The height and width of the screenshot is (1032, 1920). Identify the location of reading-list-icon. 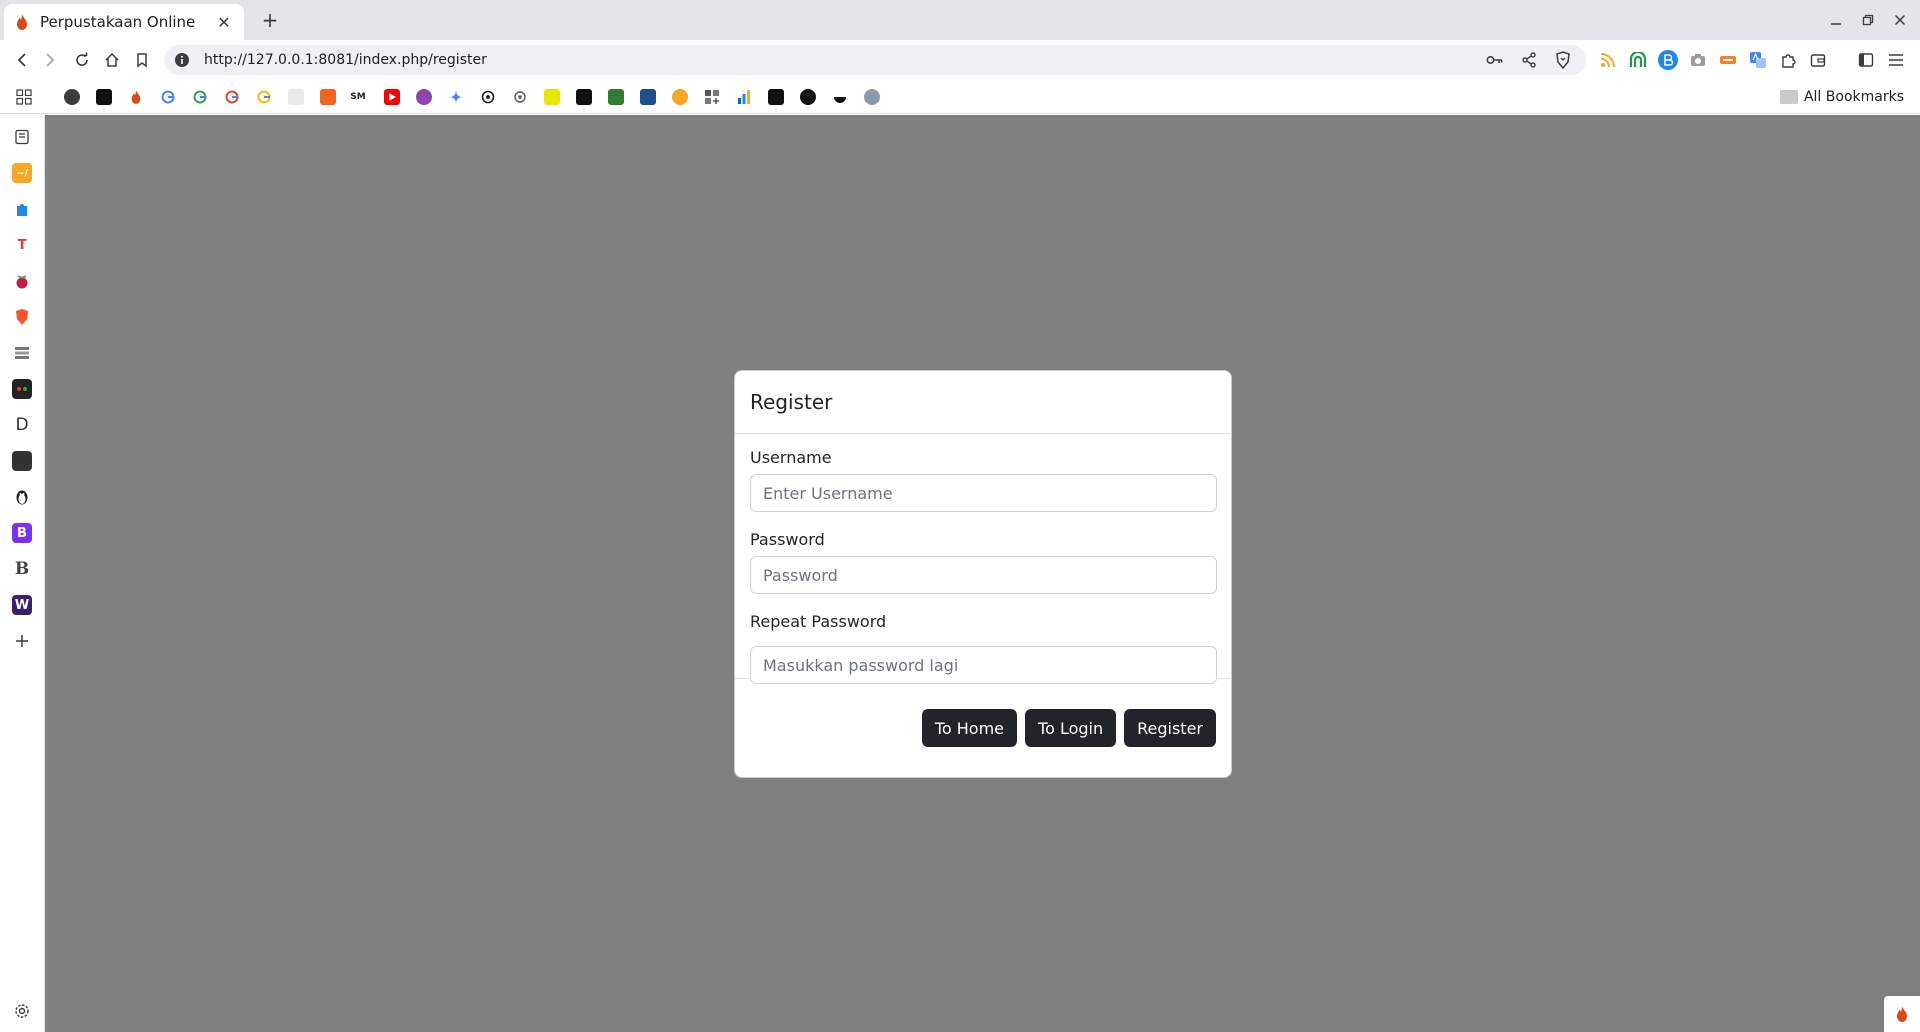
(22, 137).